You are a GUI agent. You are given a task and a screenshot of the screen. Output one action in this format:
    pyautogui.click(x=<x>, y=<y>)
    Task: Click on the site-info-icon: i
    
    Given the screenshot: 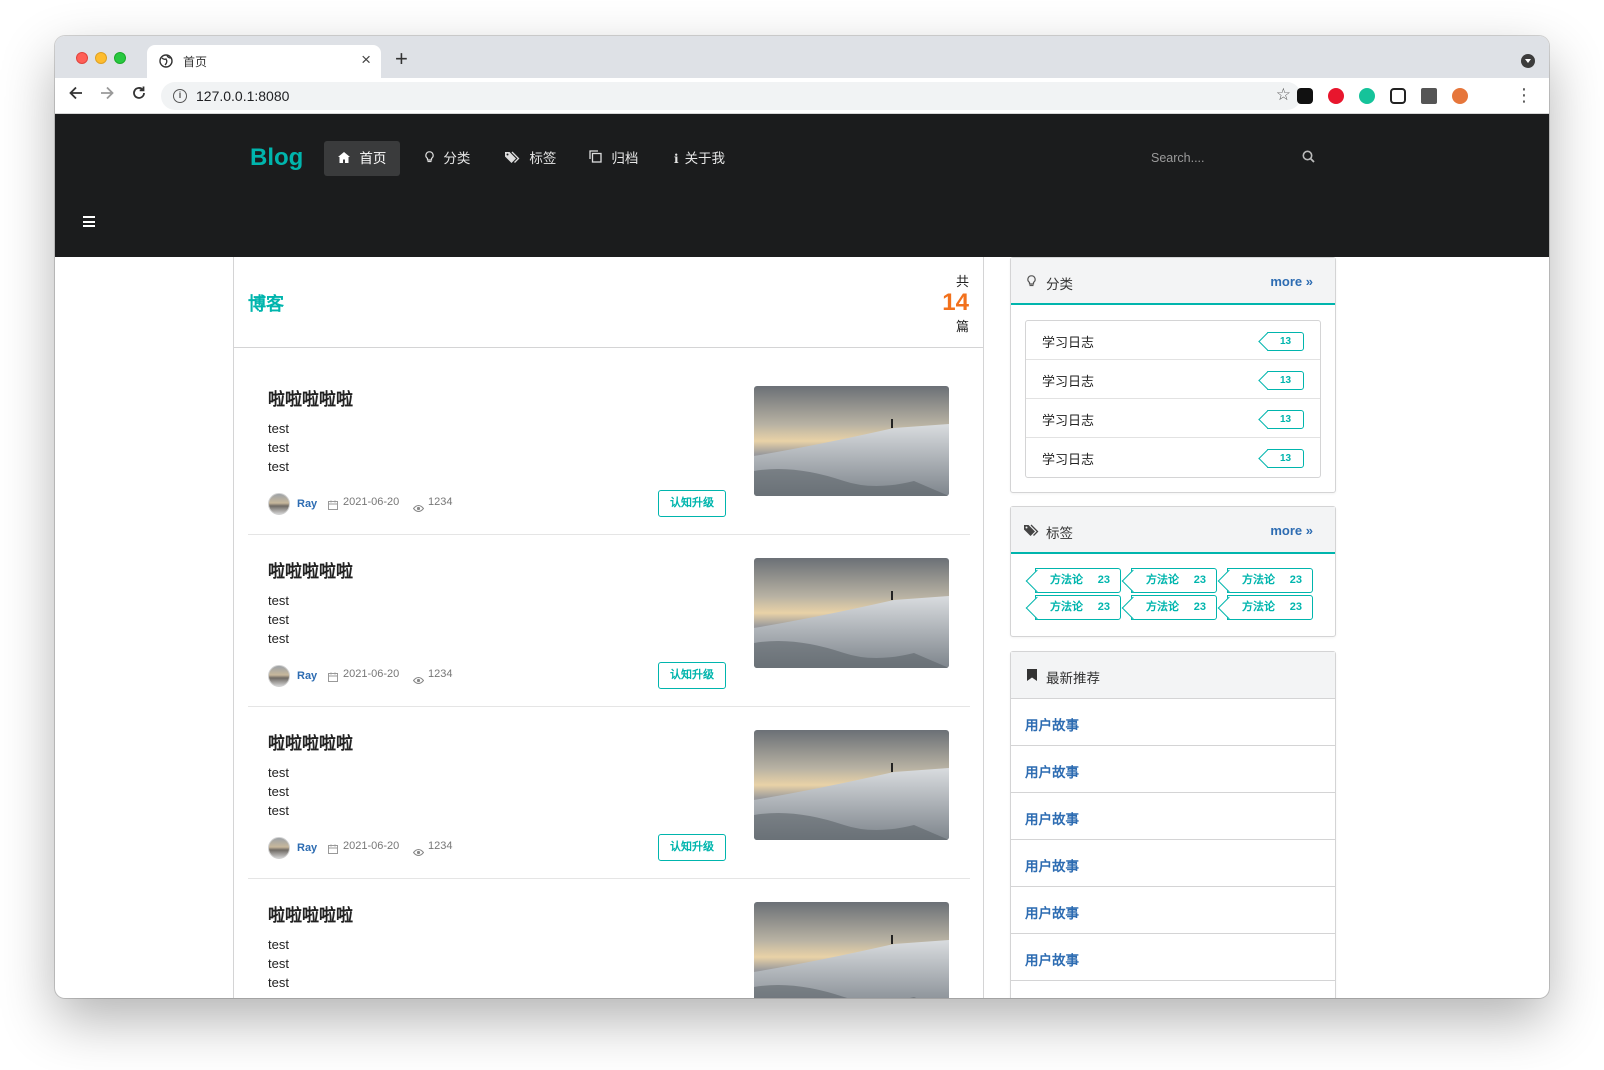 What is the action you would take?
    pyautogui.click(x=180, y=96)
    